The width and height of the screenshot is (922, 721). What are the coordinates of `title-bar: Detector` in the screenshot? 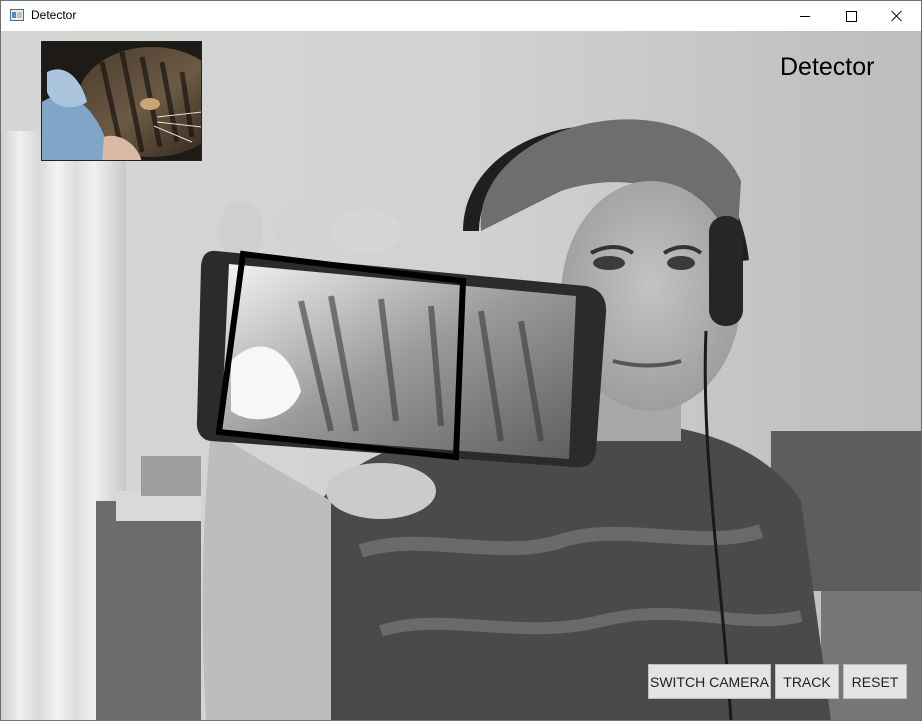 It's located at (461, 16).